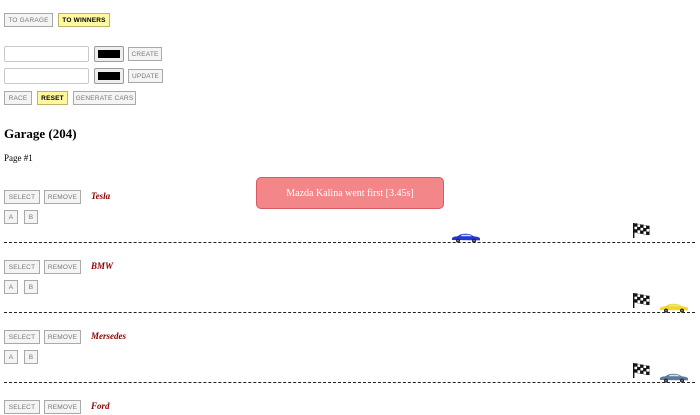 This screenshot has height=415, width=700. Describe the element at coordinates (46, 54) in the screenshot. I see `create-name-input` at that location.